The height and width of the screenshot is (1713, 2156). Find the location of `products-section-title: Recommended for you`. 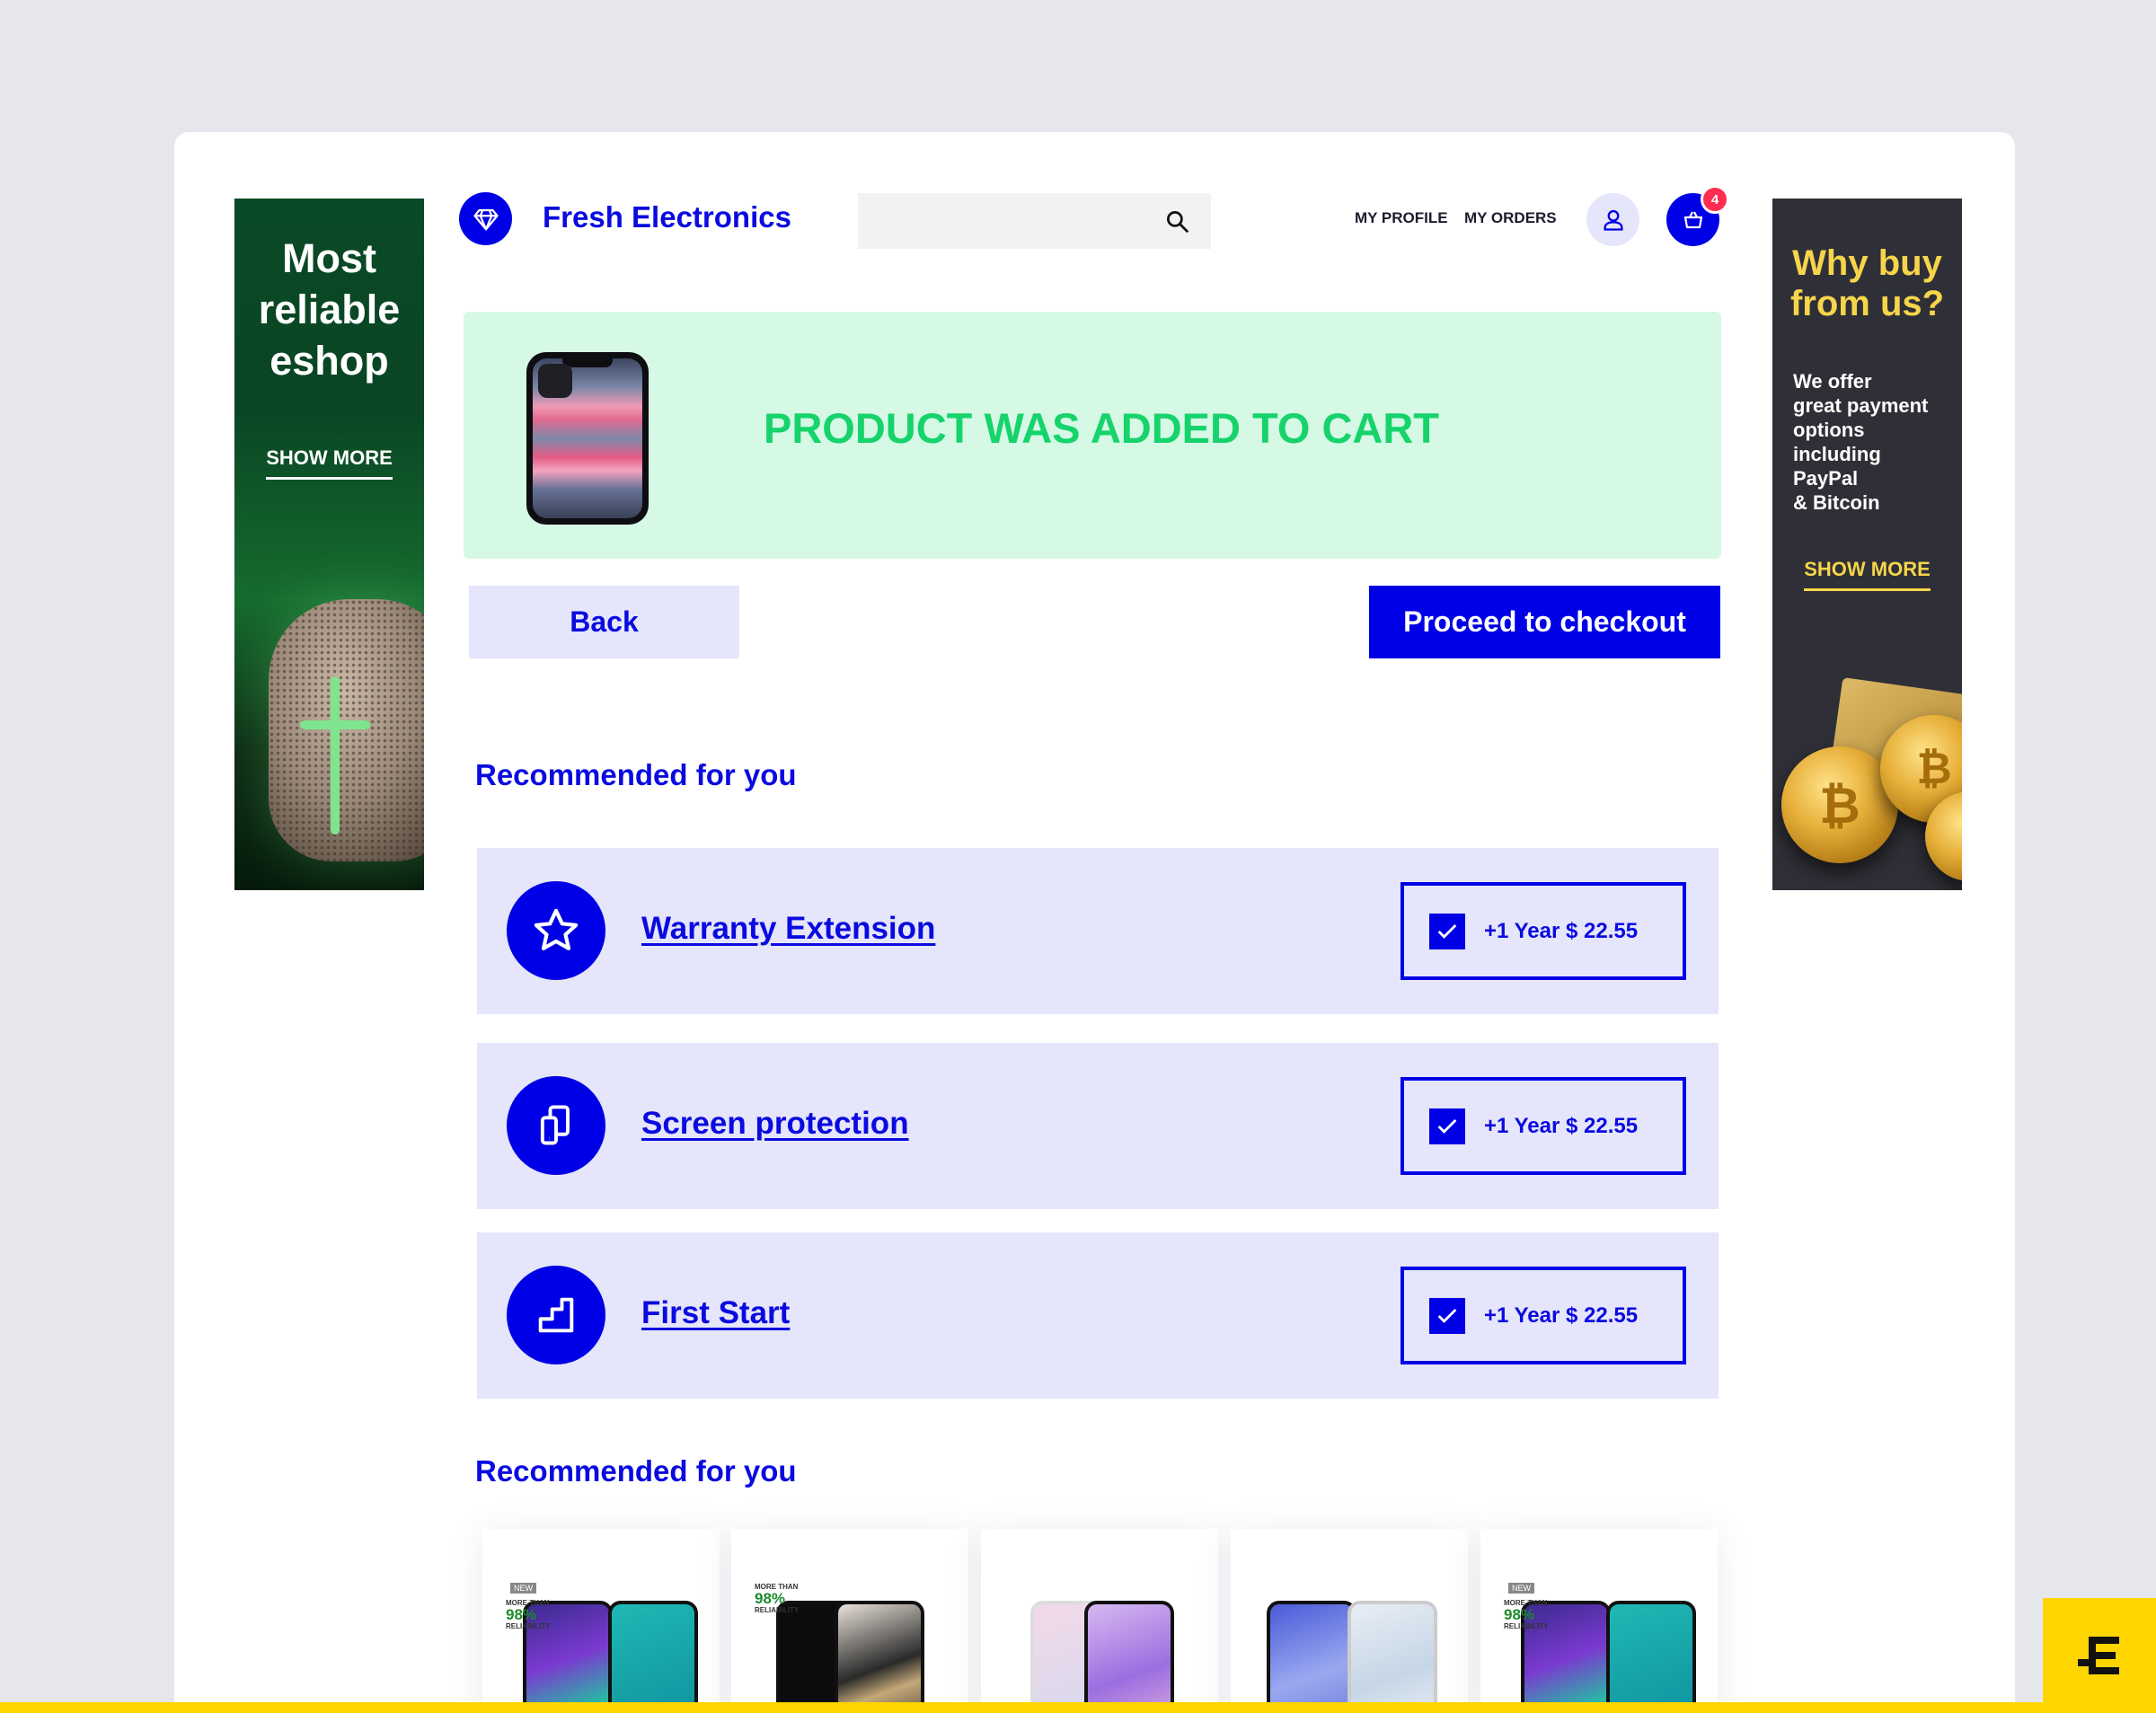

products-section-title: Recommended for you is located at coordinates (636, 1471).